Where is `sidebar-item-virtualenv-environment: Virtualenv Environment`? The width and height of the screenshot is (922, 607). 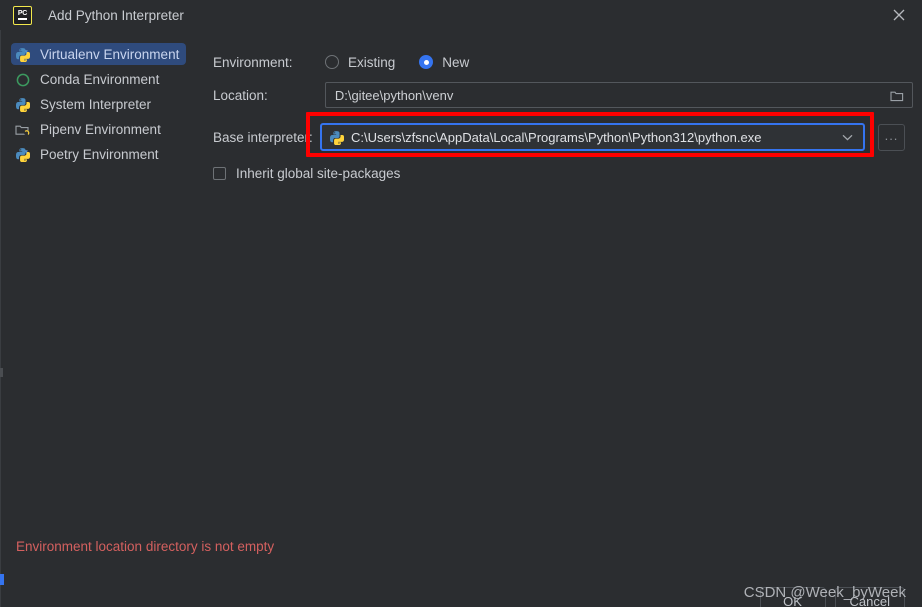 sidebar-item-virtualenv-environment: Virtualenv Environment is located at coordinates (102, 54).